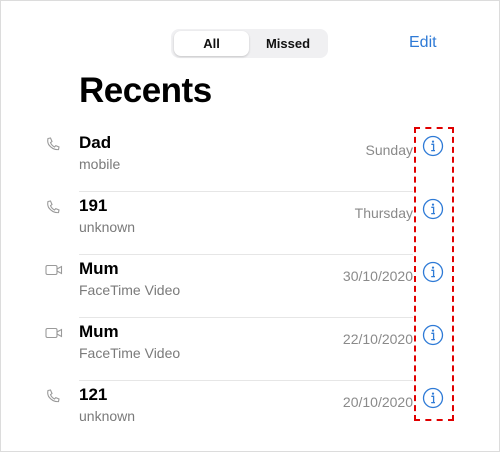 The height and width of the screenshot is (452, 500). What do you see at coordinates (383, 213) in the screenshot?
I see `call-date: Thursday` at bounding box center [383, 213].